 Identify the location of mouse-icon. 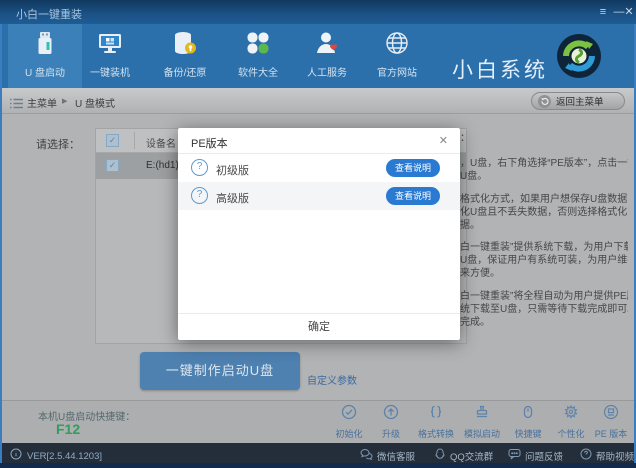
(528, 414).